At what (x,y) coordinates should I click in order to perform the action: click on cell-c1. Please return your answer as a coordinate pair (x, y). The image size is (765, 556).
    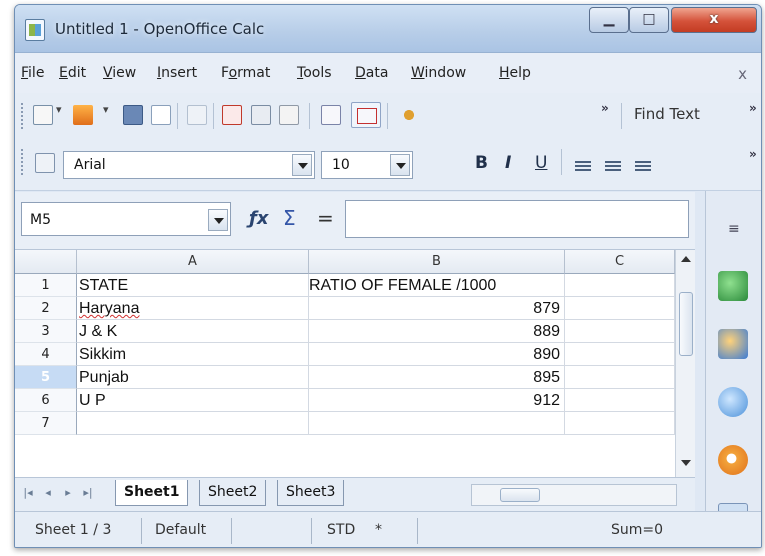
    Looking at the image, I should click on (620, 285).